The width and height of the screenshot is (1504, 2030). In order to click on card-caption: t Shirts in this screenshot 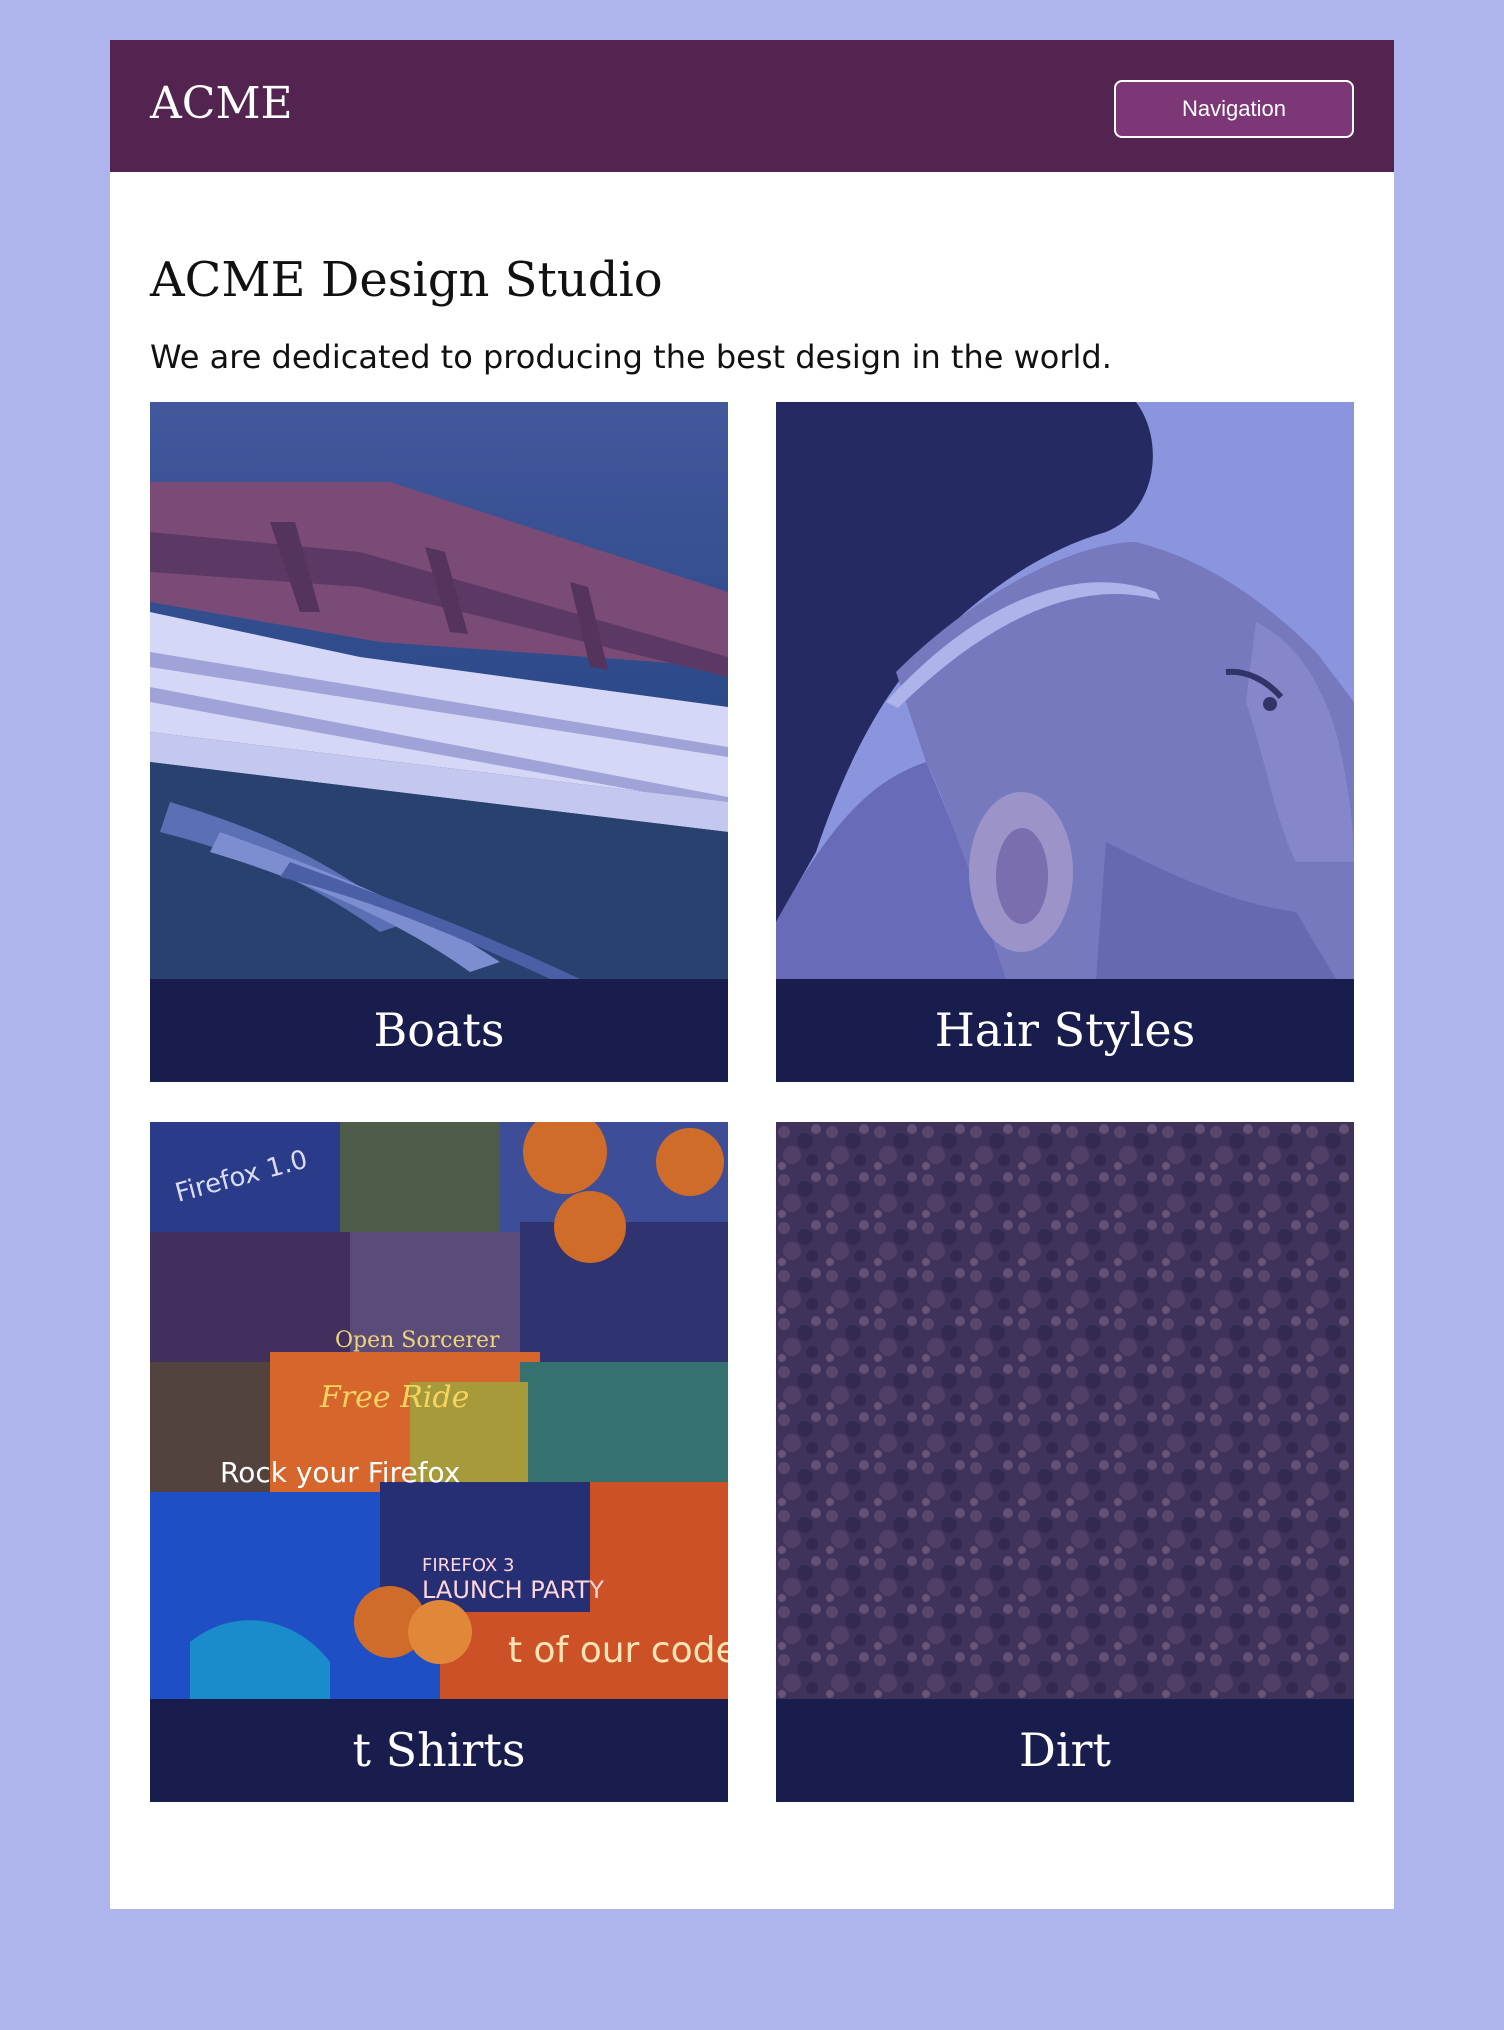, I will do `click(439, 1750)`.